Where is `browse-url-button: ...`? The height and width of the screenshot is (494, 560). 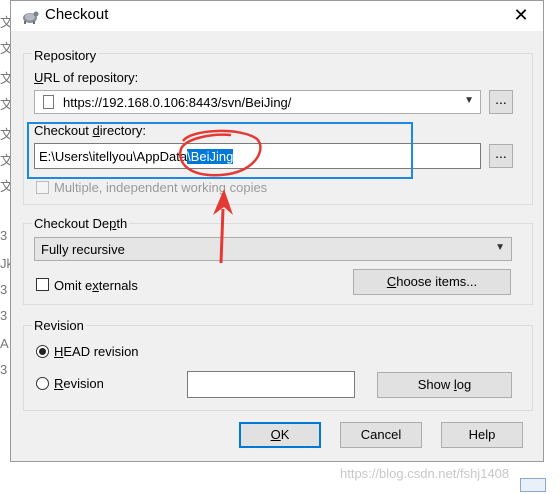 browse-url-button: ... is located at coordinates (501, 102).